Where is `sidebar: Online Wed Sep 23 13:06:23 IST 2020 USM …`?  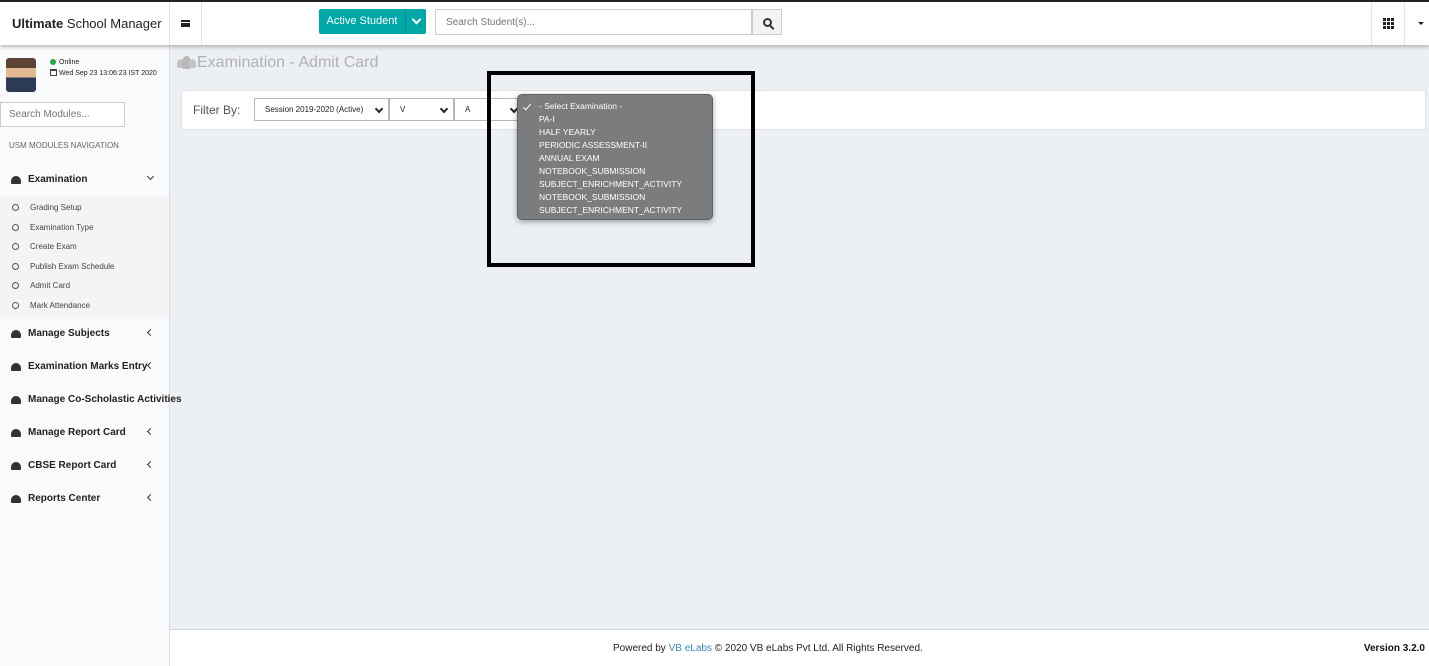
sidebar: Online Wed Sep 23 13:06:23 IST 2020 USM … is located at coordinates (91, 355).